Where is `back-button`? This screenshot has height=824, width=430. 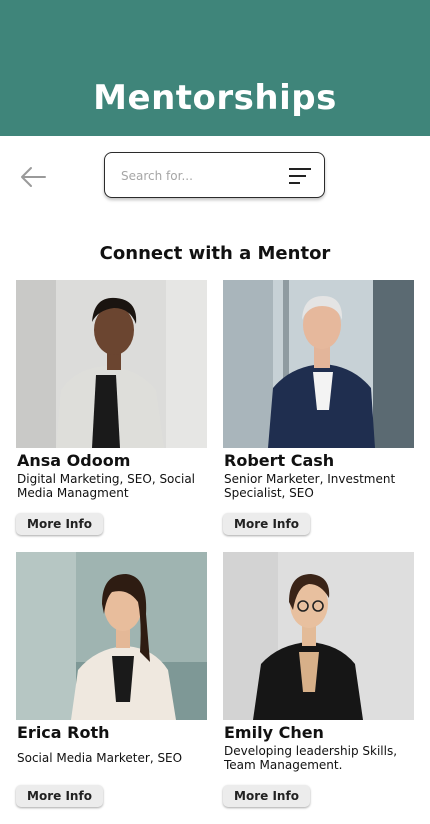 back-button is located at coordinates (33, 177).